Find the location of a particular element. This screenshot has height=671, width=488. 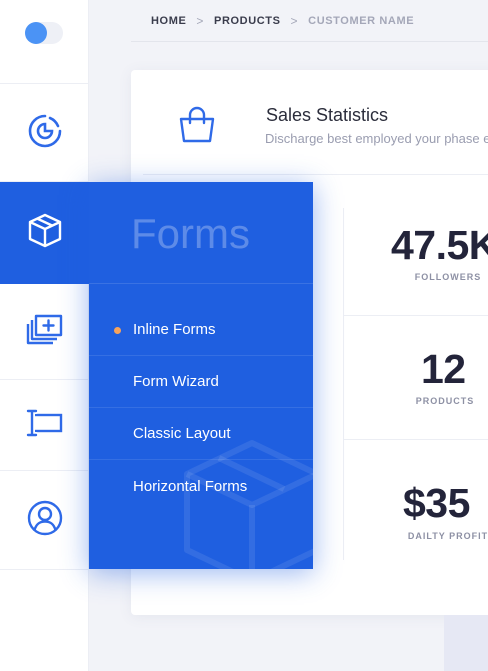

stat-profit-value: $35 is located at coordinates (436, 503).